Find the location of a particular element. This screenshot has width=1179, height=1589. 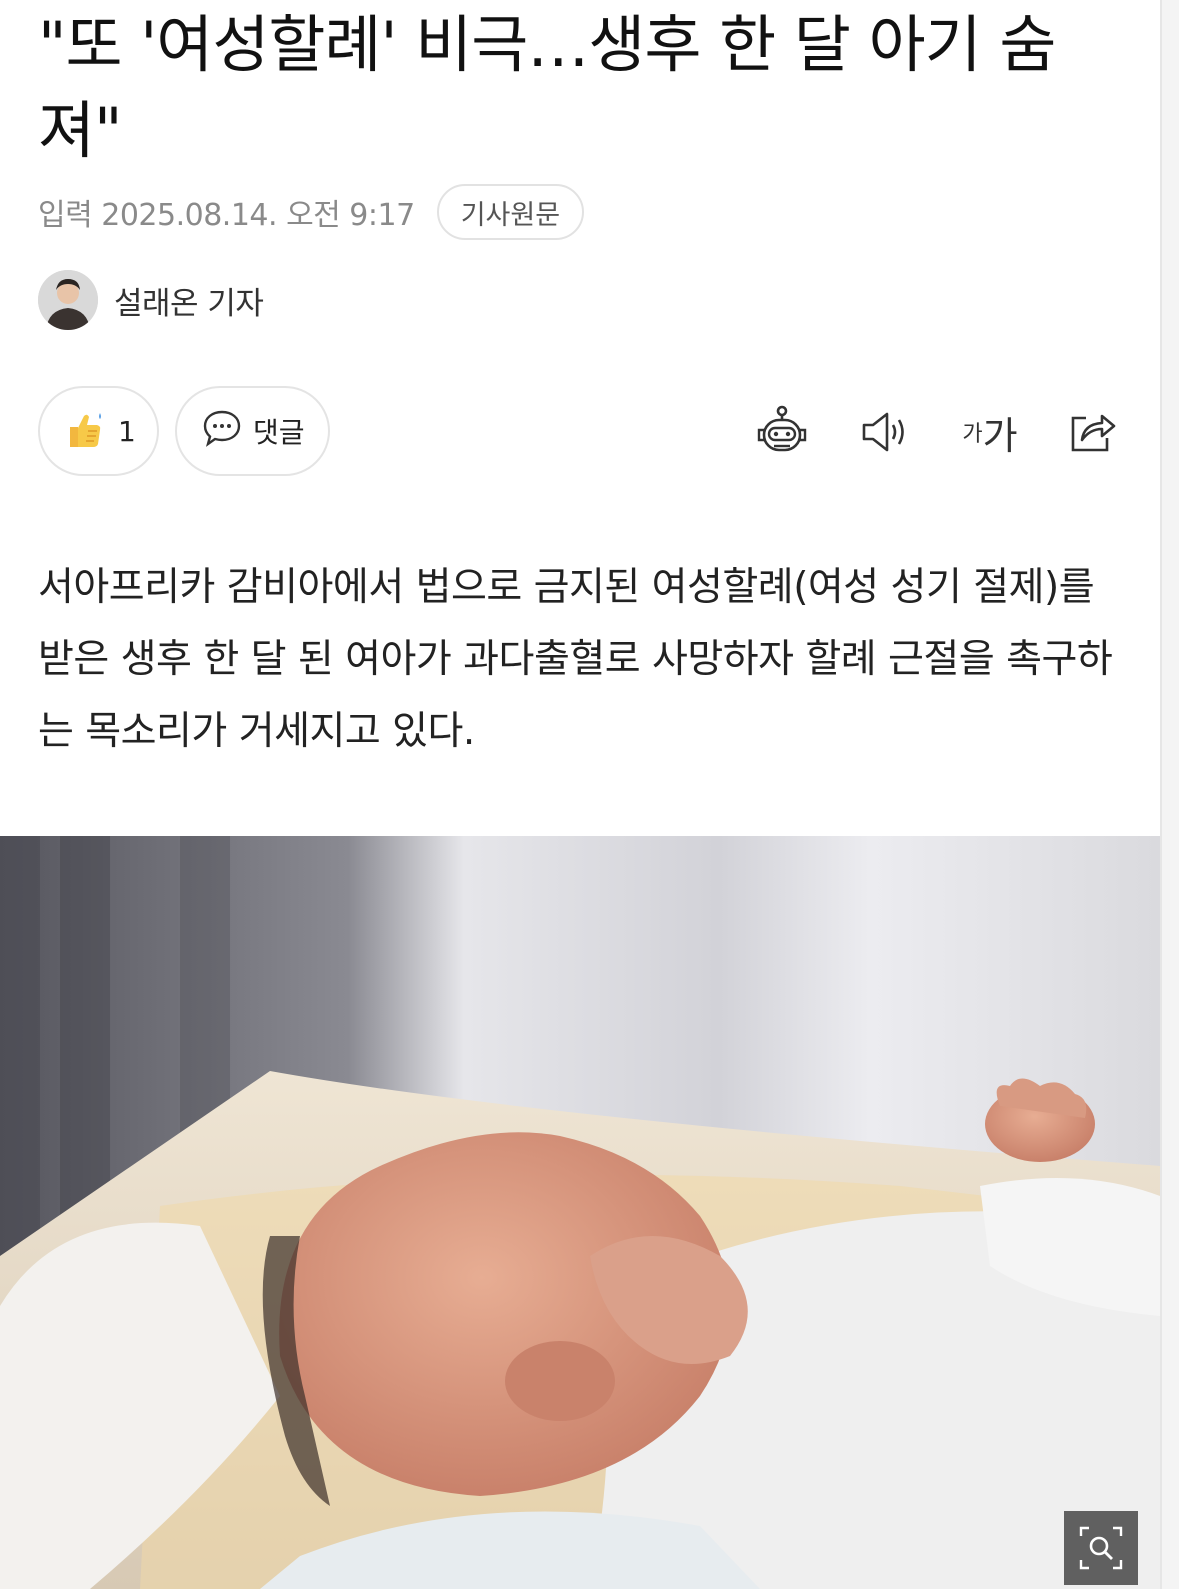

original-article-button: 기사원문 is located at coordinates (510, 212).